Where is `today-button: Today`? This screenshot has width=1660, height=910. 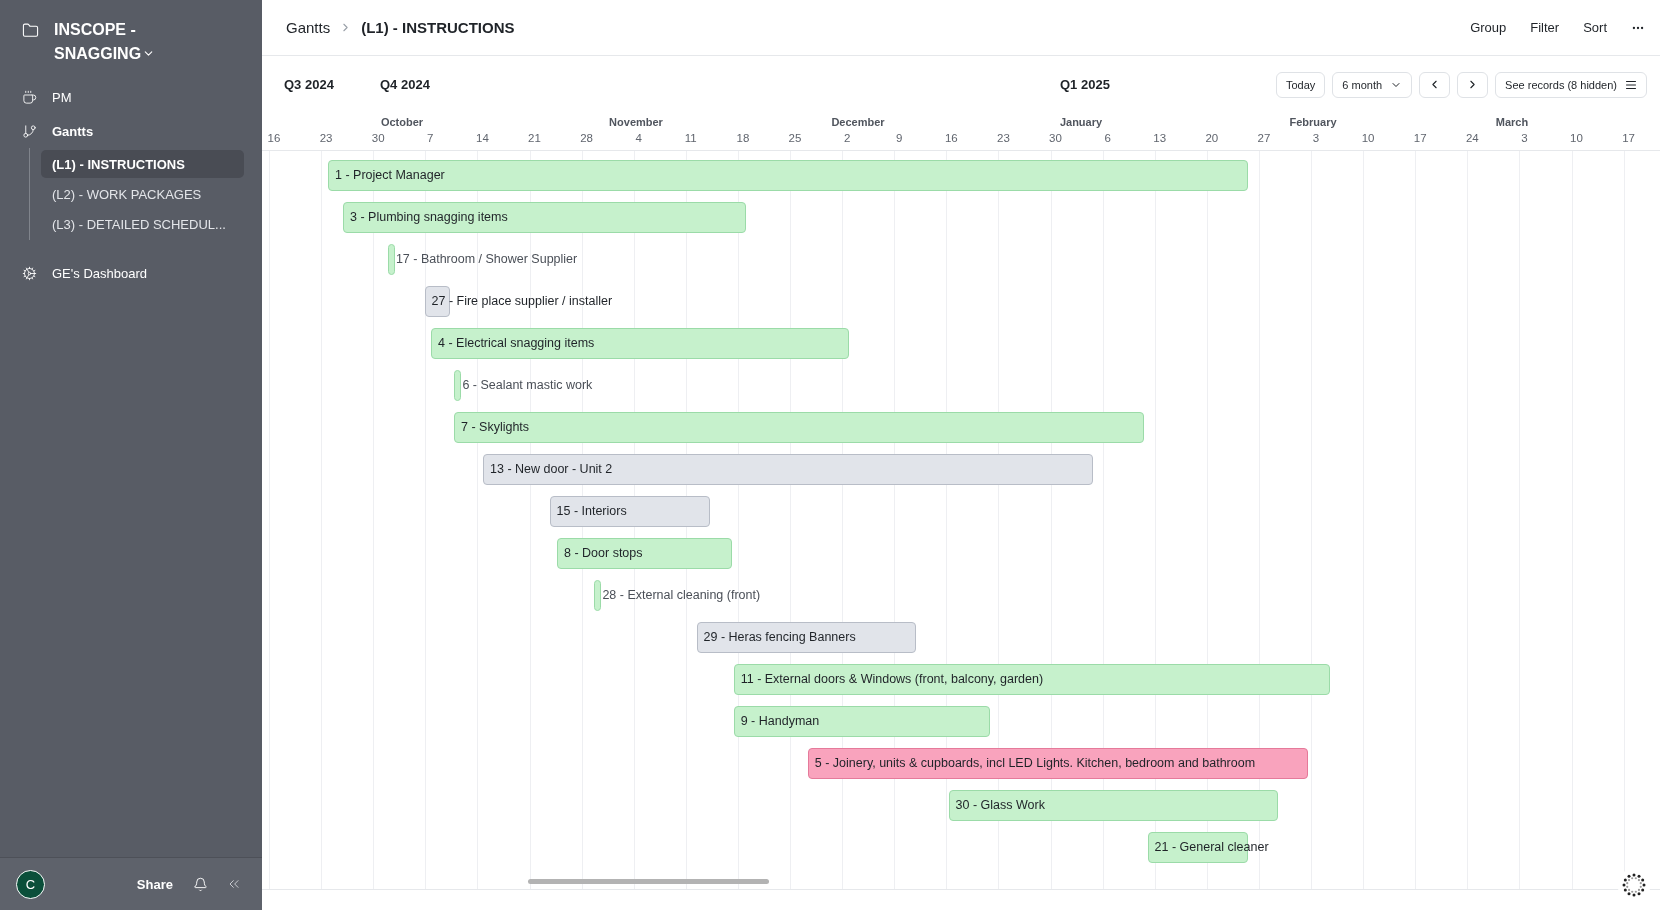
today-button: Today is located at coordinates (1301, 84).